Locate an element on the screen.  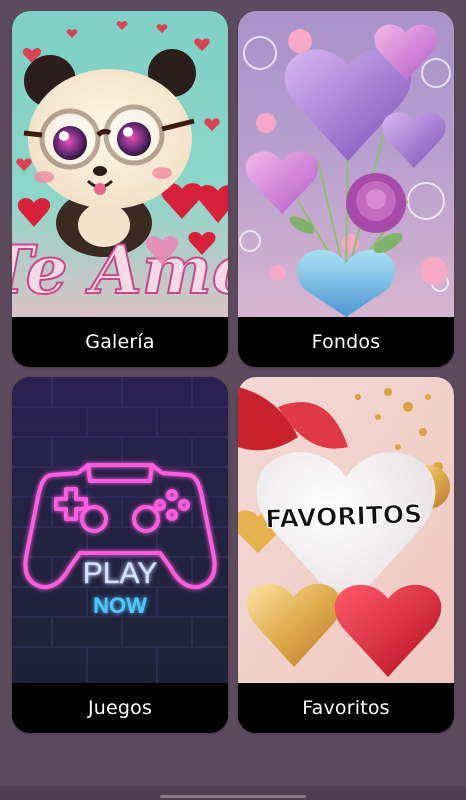
favoritos-art-text: FAVORITOS is located at coordinates (344, 516).